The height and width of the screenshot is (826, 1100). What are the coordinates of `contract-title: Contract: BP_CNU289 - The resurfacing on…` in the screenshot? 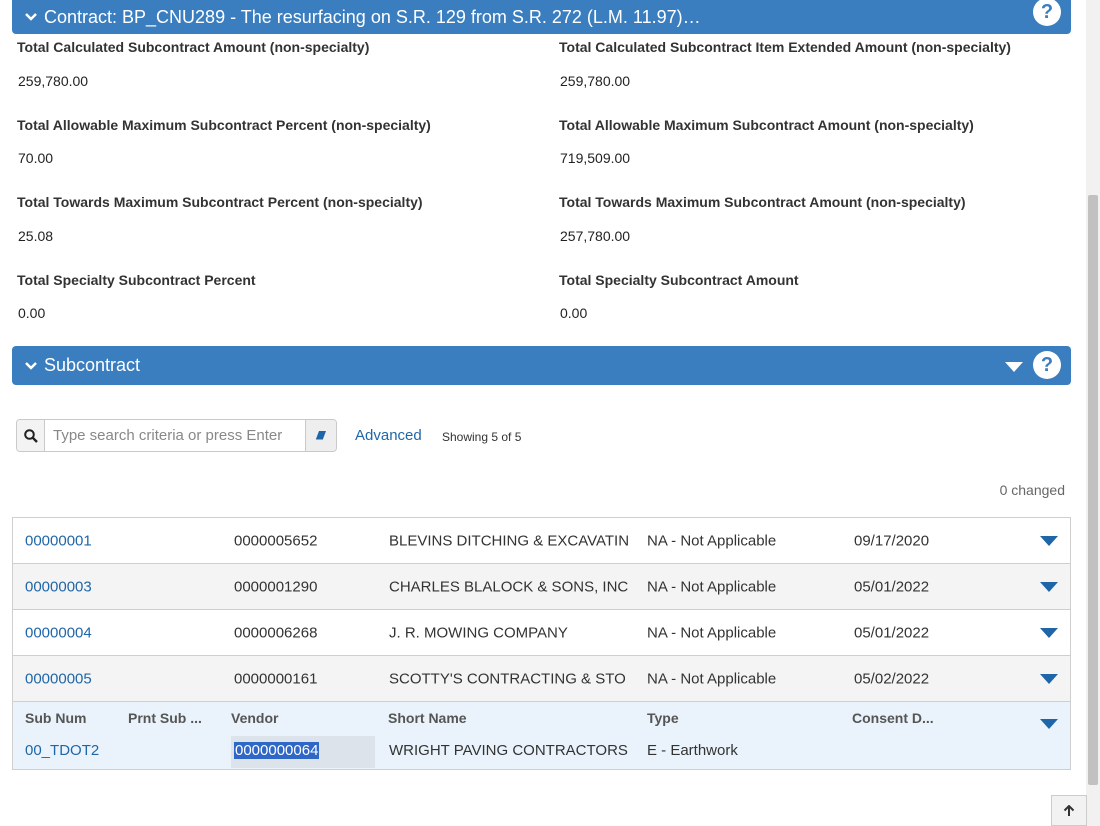 It's located at (372, 16).